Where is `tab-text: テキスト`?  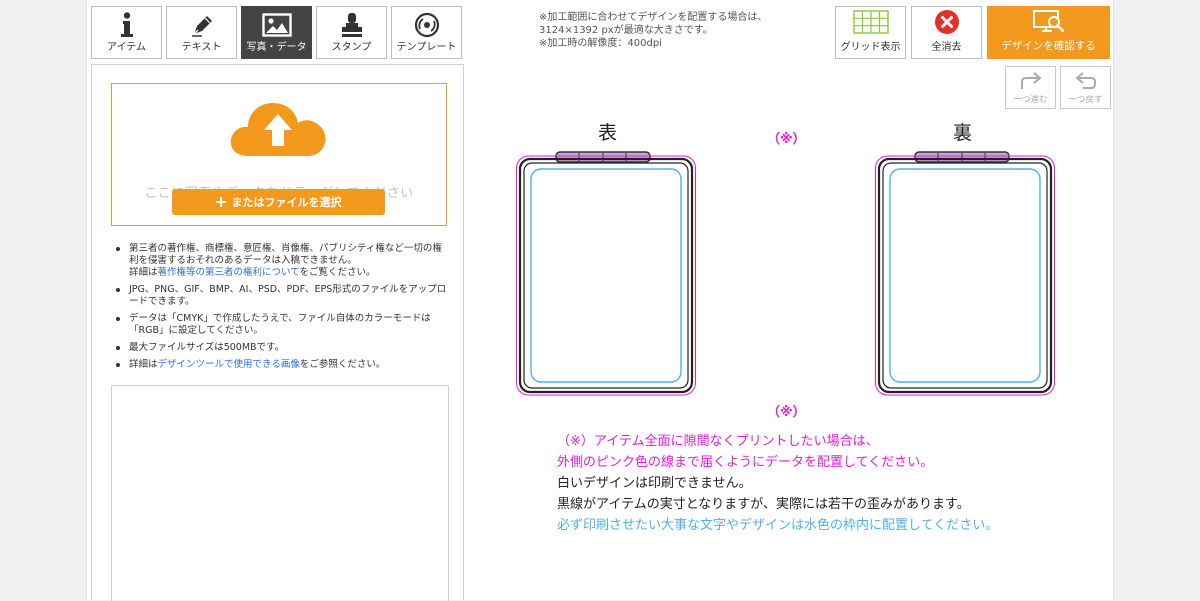 tab-text: テキスト is located at coordinates (201, 32).